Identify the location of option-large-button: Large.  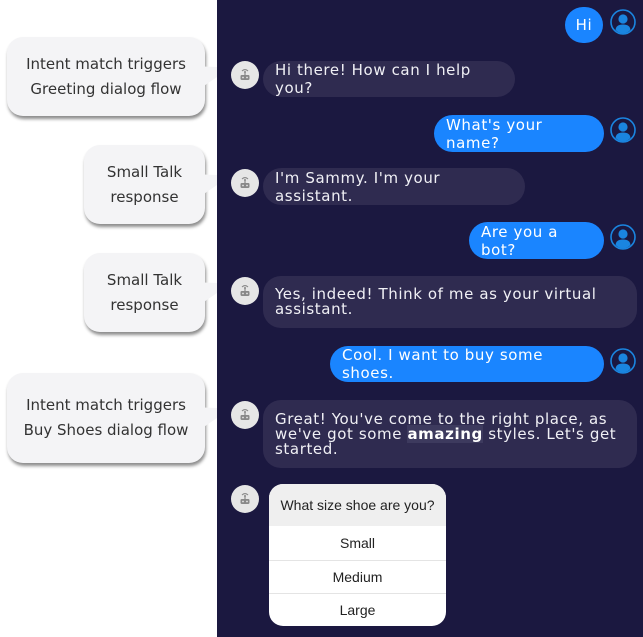
(357, 609).